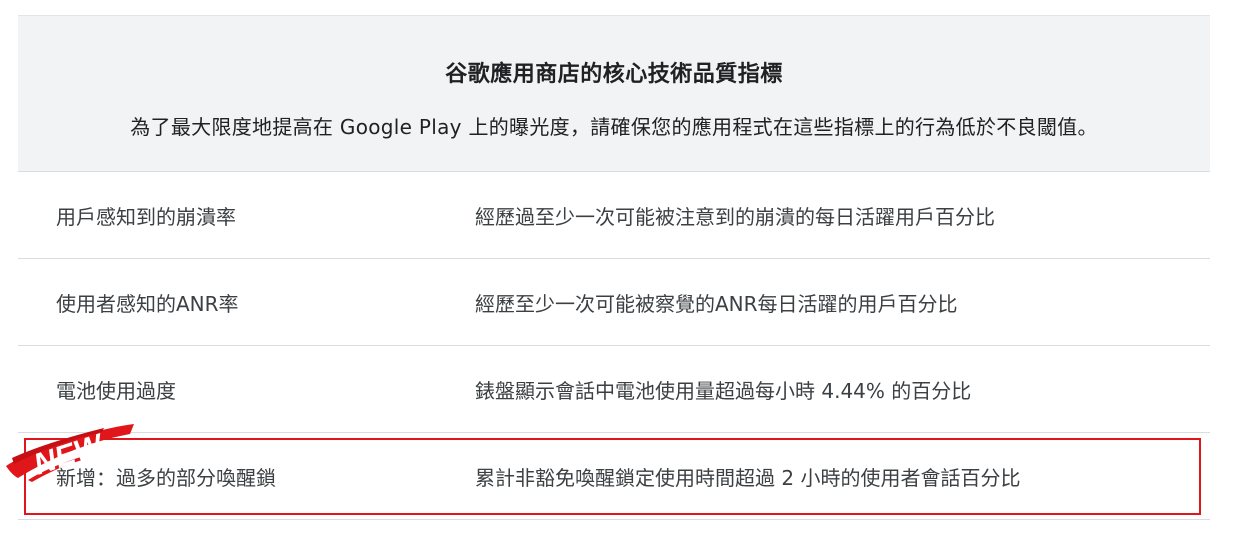 Image resolution: width=1238 pixels, height=535 pixels. I want to click on new-badge-icon: NEW, so click(70, 453).